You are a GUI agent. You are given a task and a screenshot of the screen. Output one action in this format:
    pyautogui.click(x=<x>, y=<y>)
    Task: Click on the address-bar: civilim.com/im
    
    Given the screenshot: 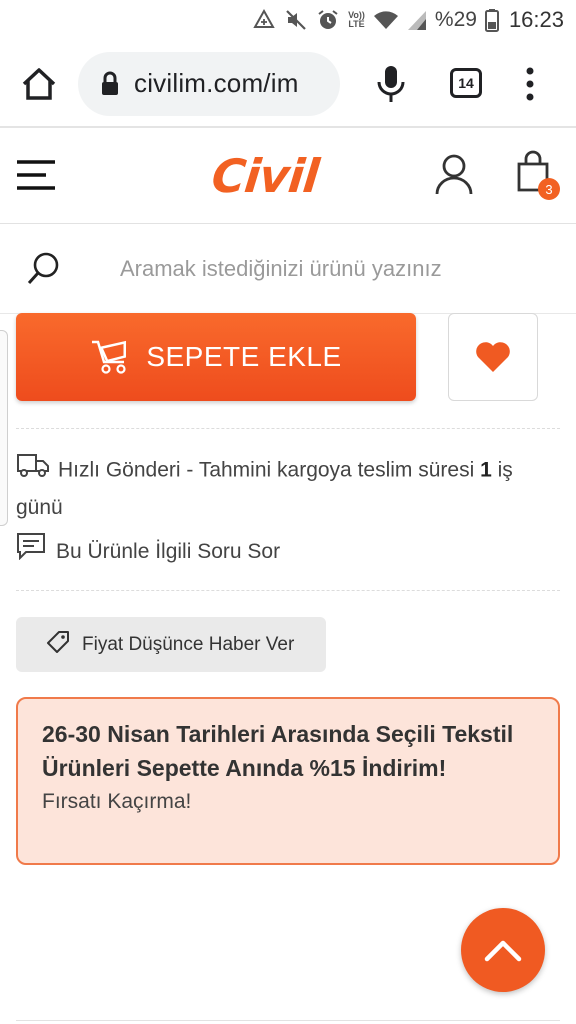 What is the action you would take?
    pyautogui.click(x=209, y=84)
    